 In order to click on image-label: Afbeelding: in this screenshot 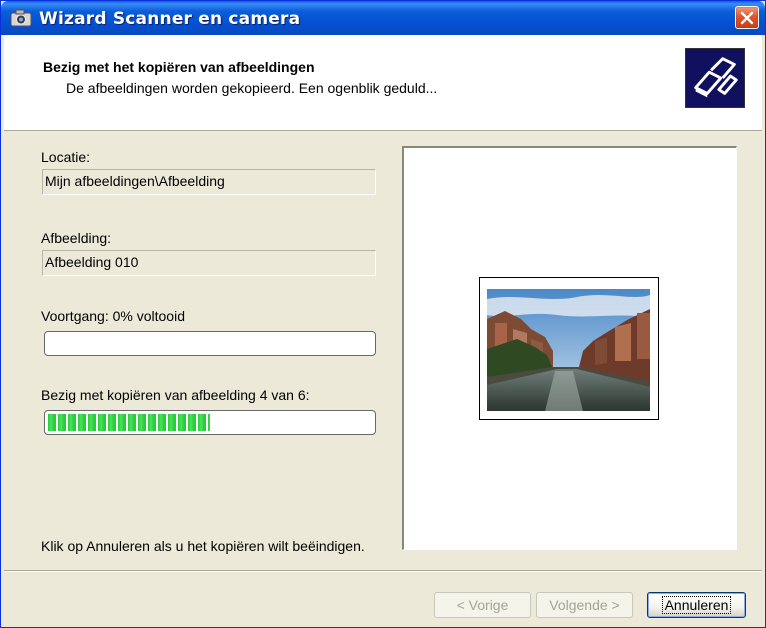, I will do `click(76, 238)`.